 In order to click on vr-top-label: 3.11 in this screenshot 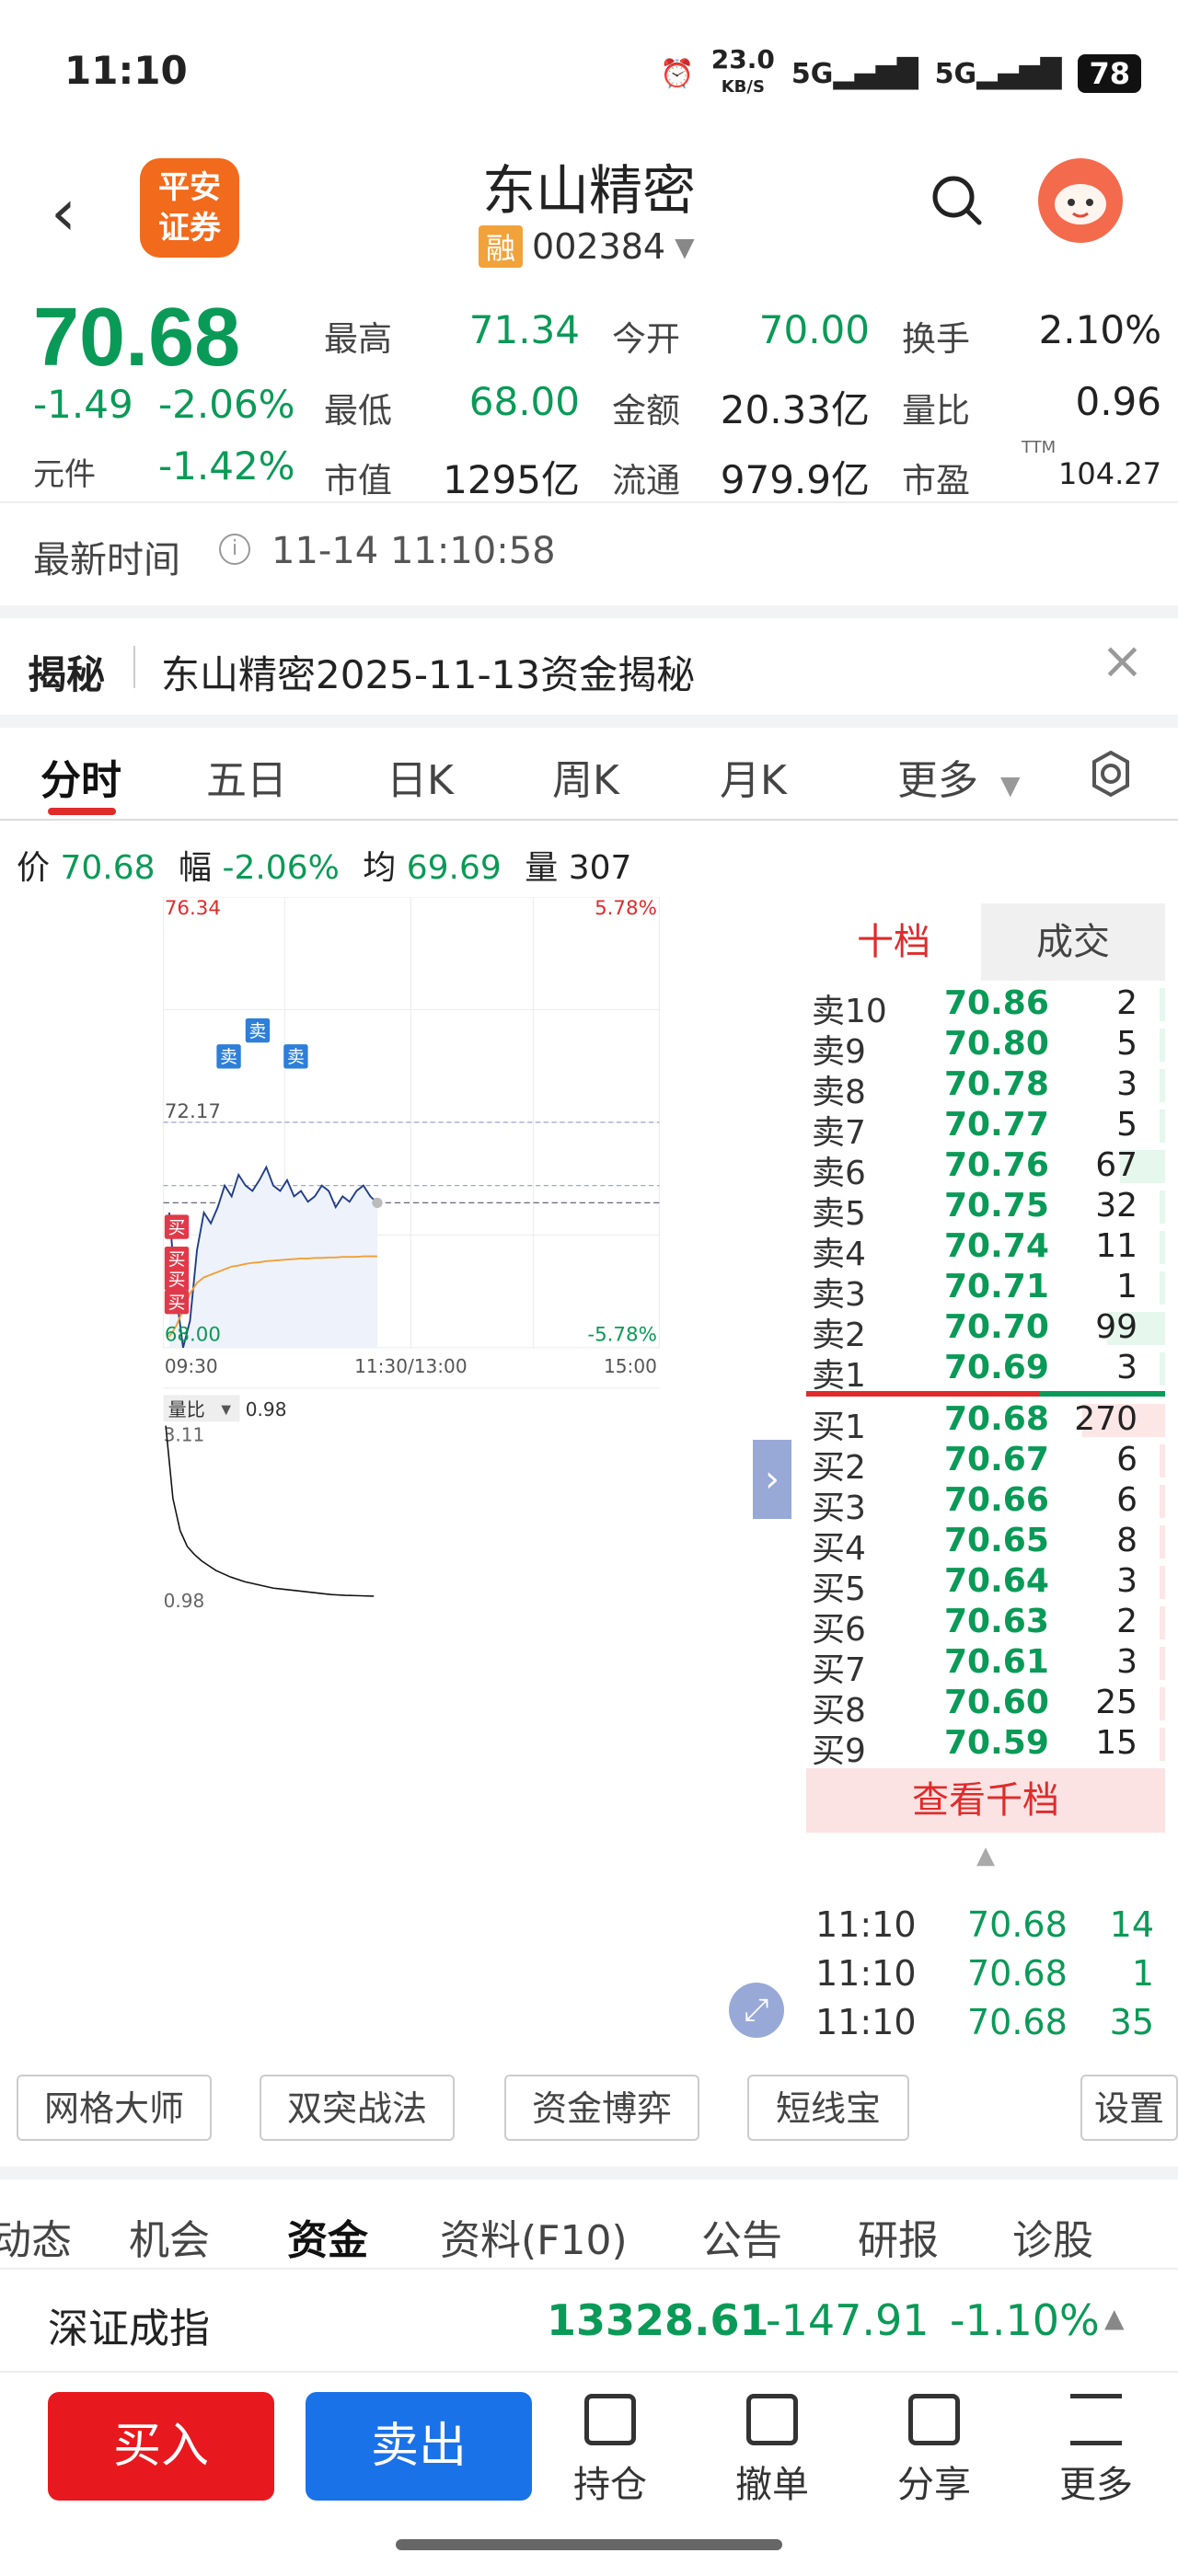, I will do `click(184, 1435)`.